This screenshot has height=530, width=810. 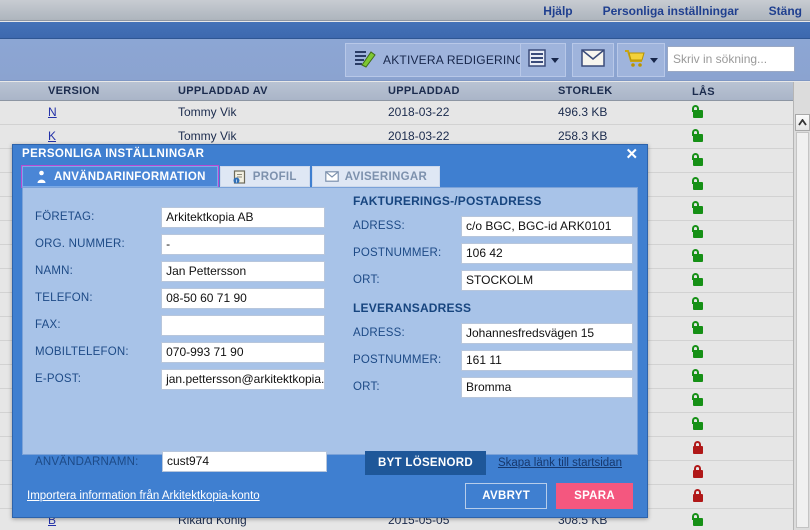 I want to click on cell-version: N, so click(x=52, y=112).